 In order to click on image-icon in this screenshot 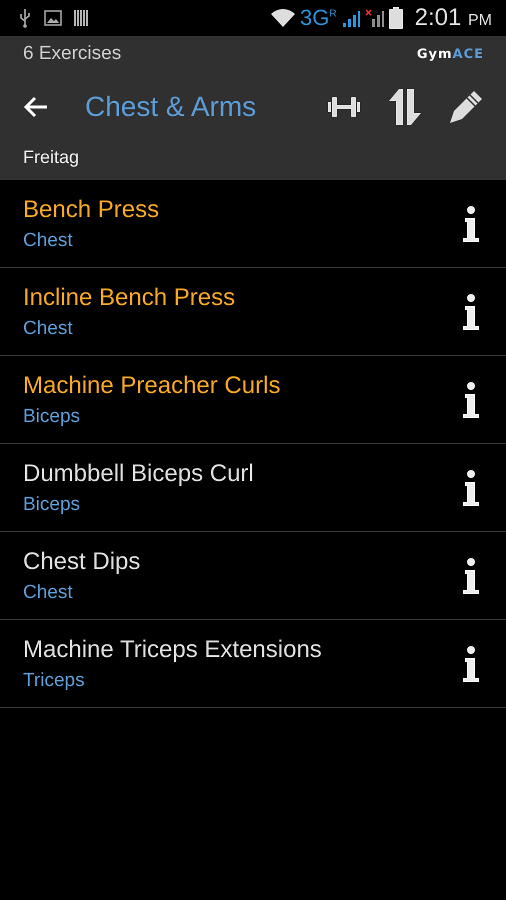, I will do `click(53, 18)`.